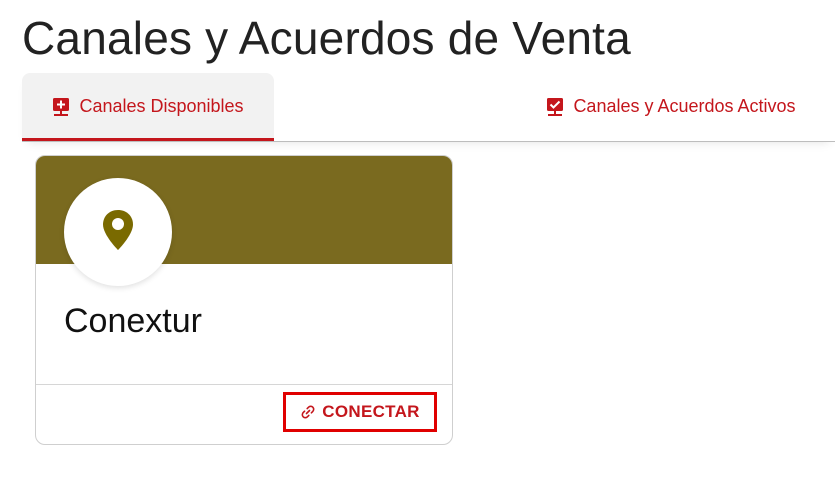 This screenshot has width=835, height=480. What do you see at coordinates (308, 412) in the screenshot?
I see `link-icon` at bounding box center [308, 412].